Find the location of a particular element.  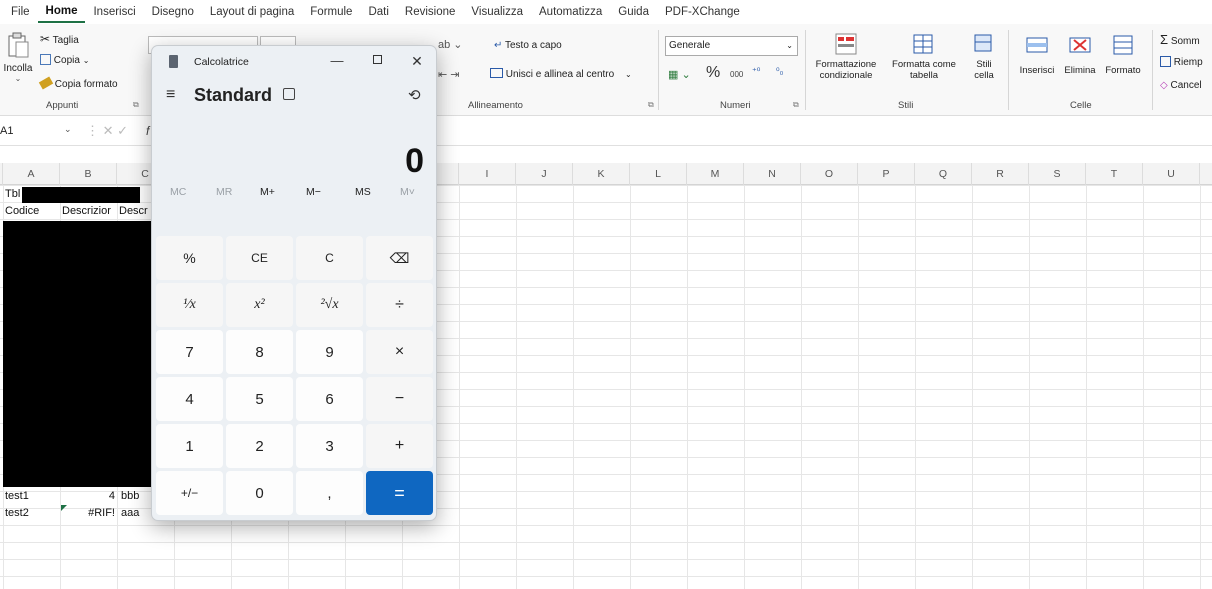

thousands-button: 000 is located at coordinates (736, 74).